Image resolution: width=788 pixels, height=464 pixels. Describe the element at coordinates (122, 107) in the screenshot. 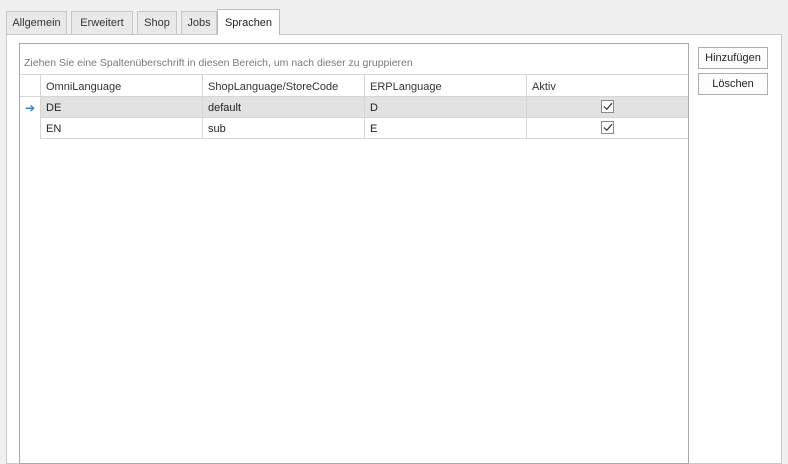

I see `cell-omnilanguage: DE` at that location.